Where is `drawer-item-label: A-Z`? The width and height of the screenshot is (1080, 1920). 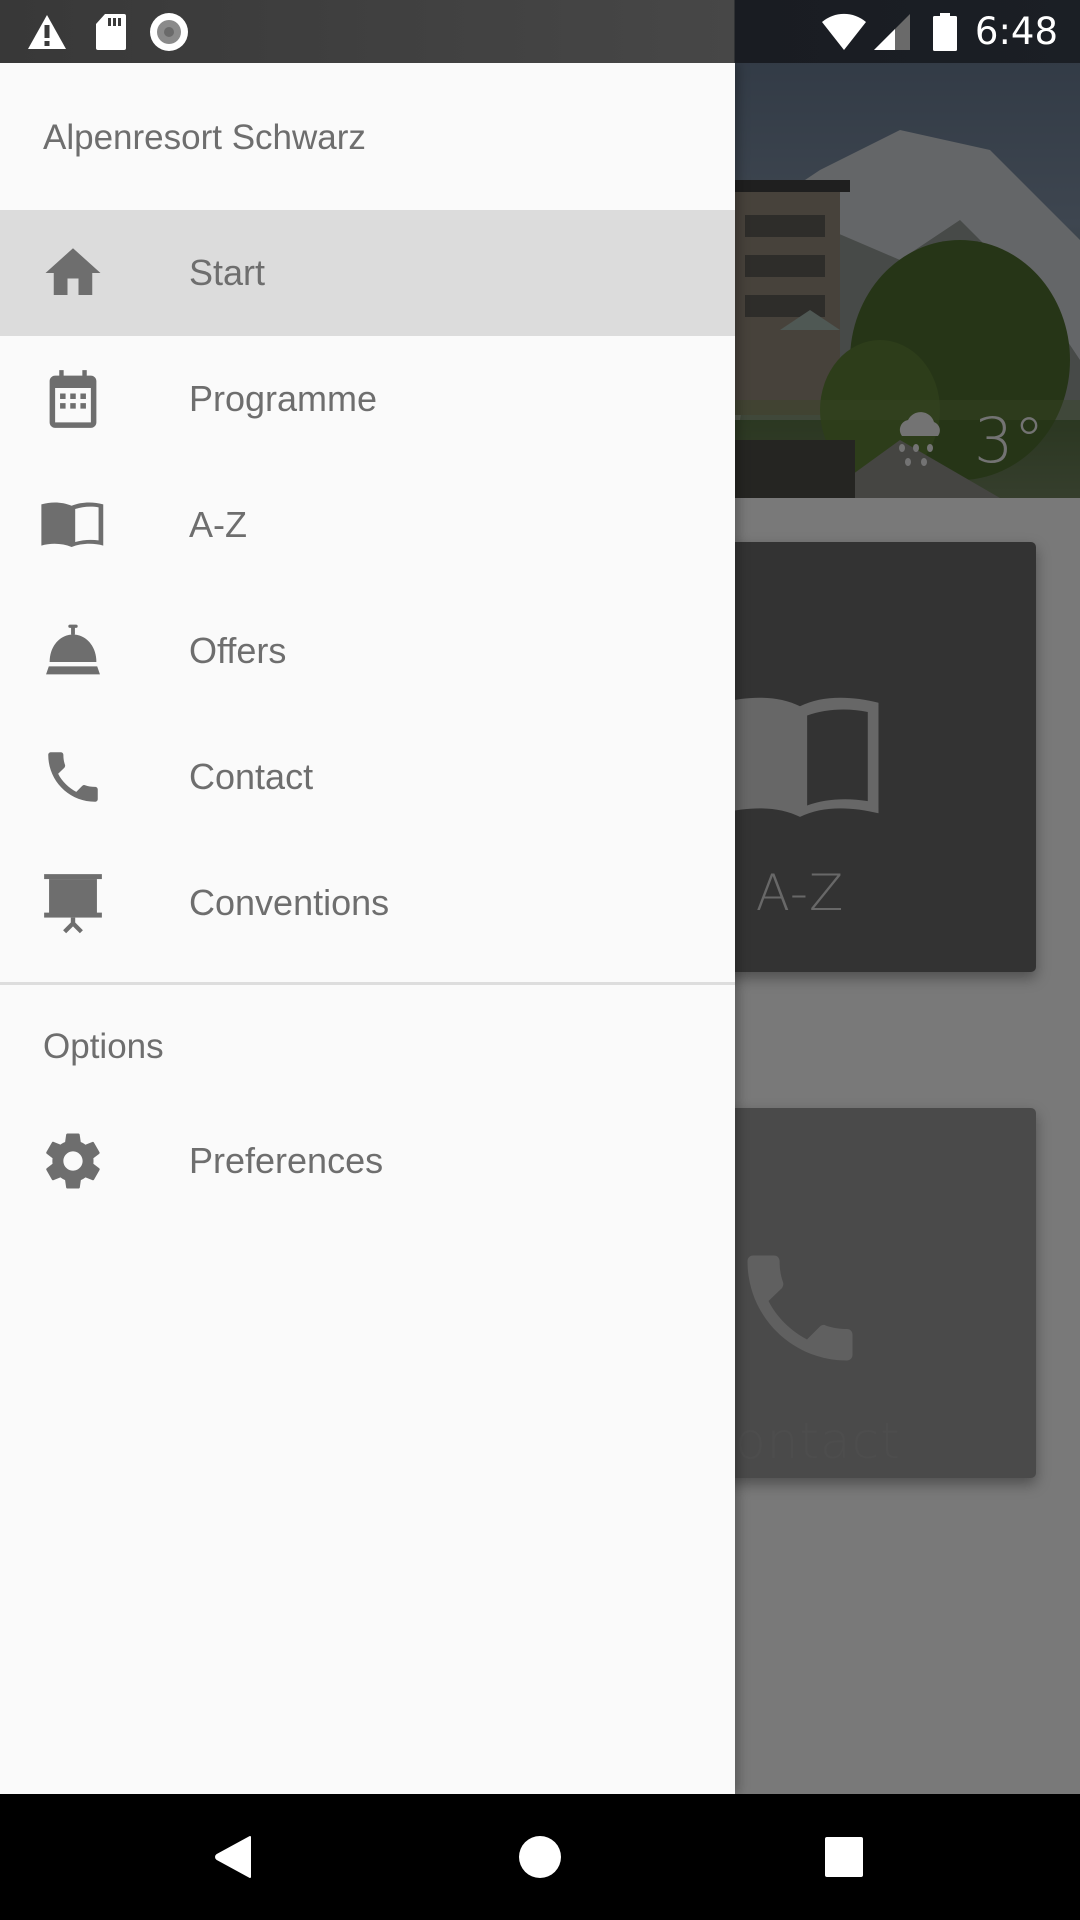
drawer-item-label: A-Z is located at coordinates (218, 524).